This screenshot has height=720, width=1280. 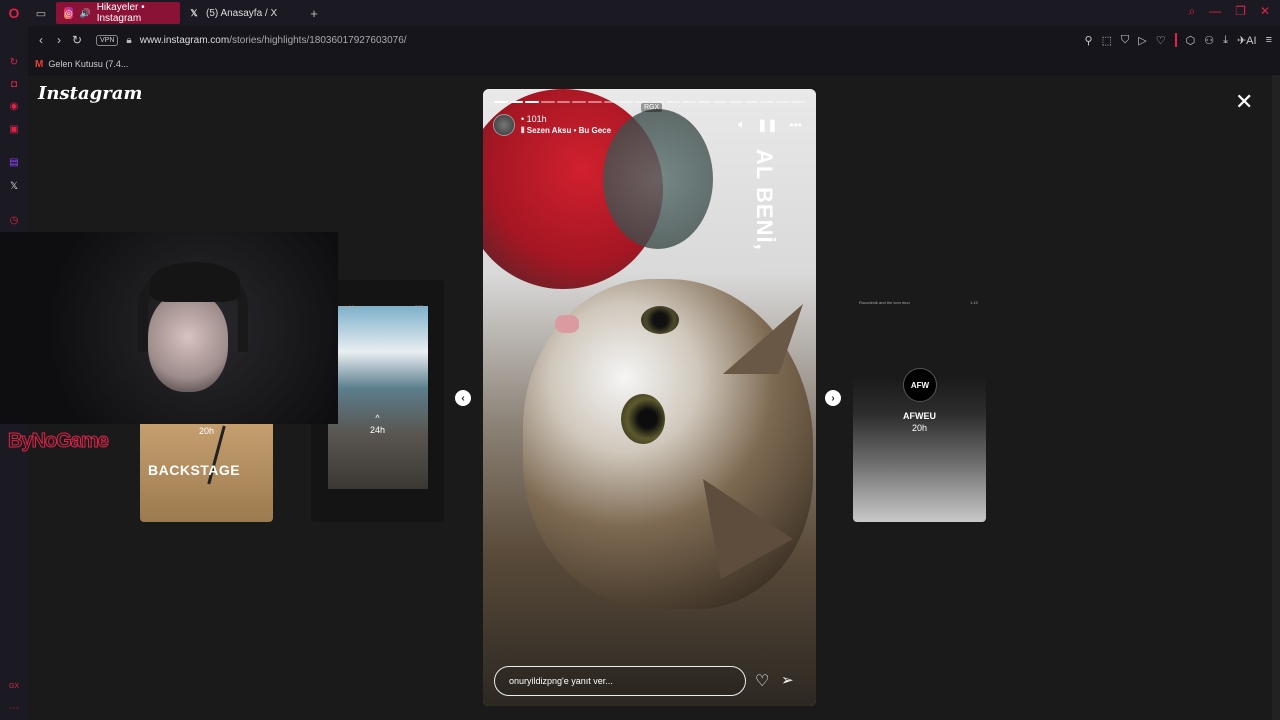 What do you see at coordinates (128, 40) in the screenshot?
I see `lock-icon: 🔒︎` at bounding box center [128, 40].